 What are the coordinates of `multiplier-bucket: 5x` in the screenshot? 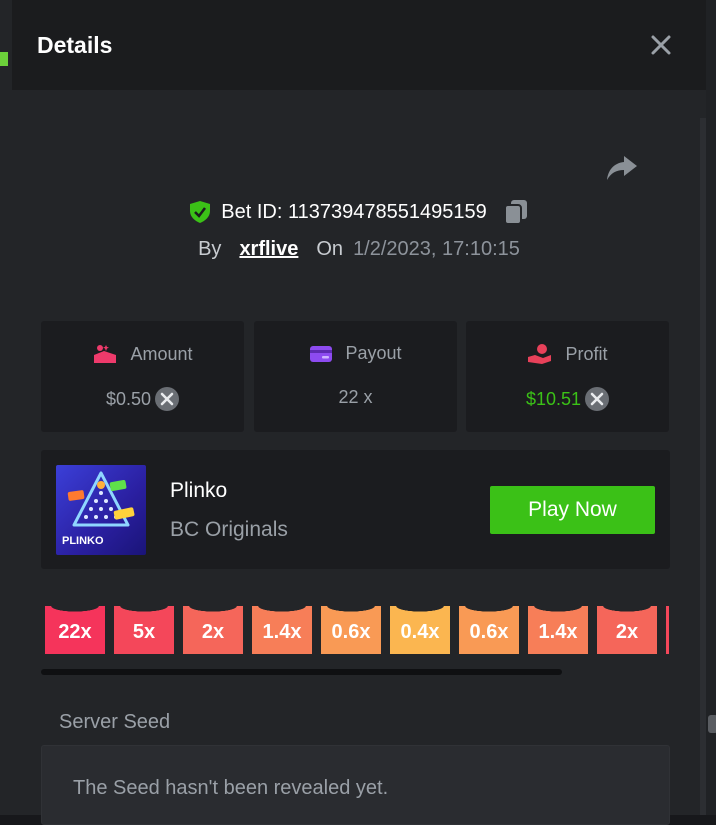 It's located at (144, 630).